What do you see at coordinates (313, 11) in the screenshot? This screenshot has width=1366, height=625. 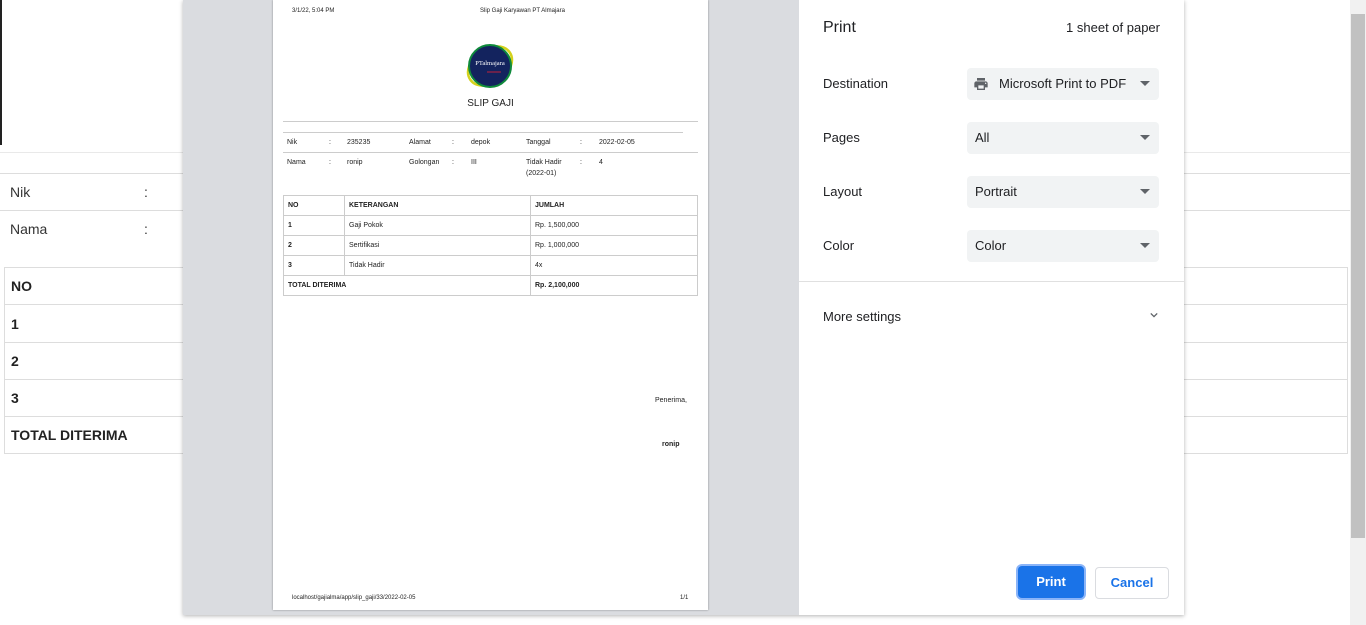 I see `preview-header-datetime: 3/1/22, 5:04 PM` at bounding box center [313, 11].